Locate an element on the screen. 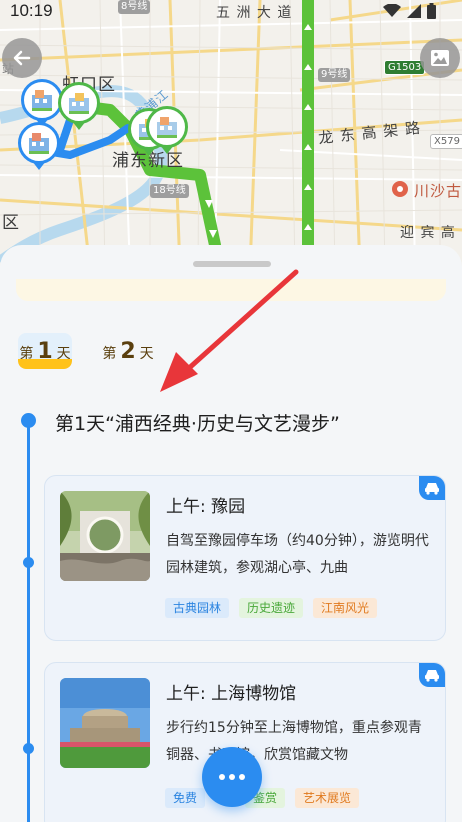 The height and width of the screenshot is (822, 462). status-icons is located at coordinates (409, 11).